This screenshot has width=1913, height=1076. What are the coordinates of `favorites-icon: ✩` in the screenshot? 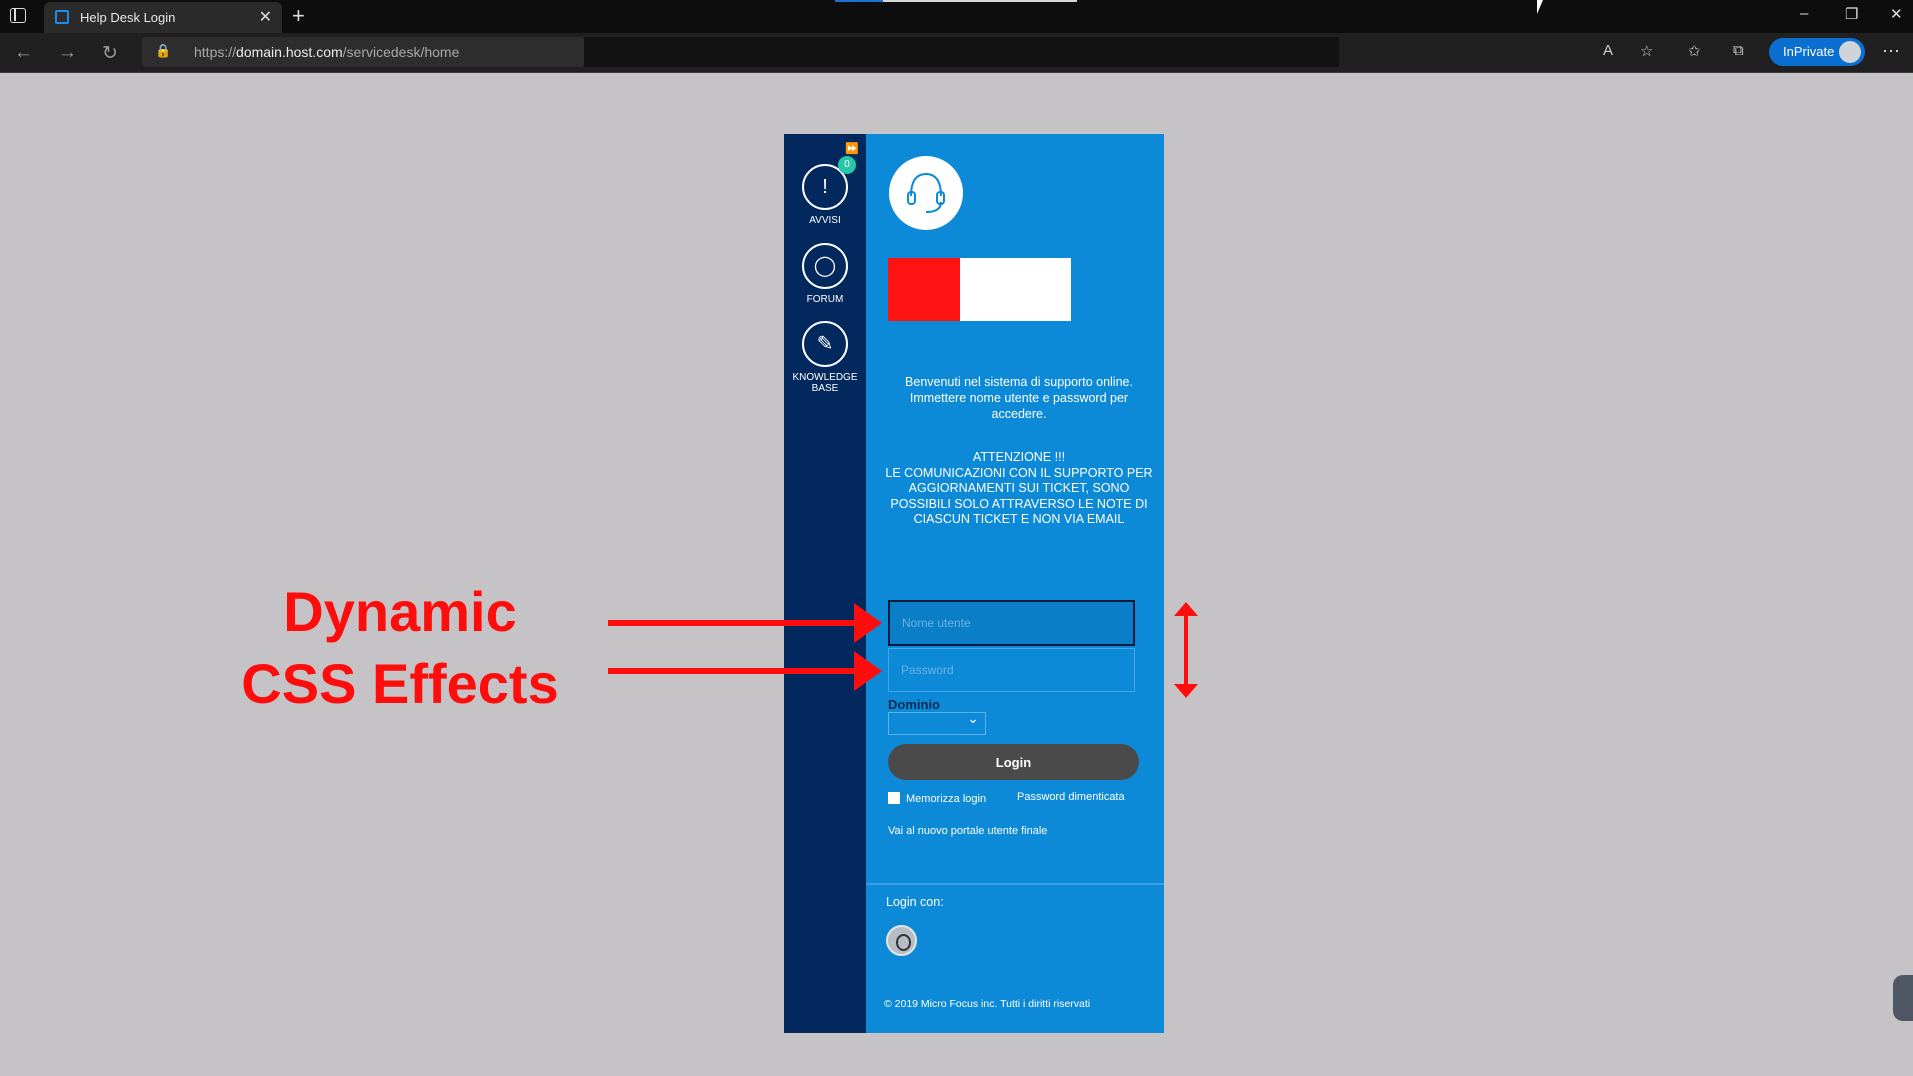 It's located at (1694, 51).